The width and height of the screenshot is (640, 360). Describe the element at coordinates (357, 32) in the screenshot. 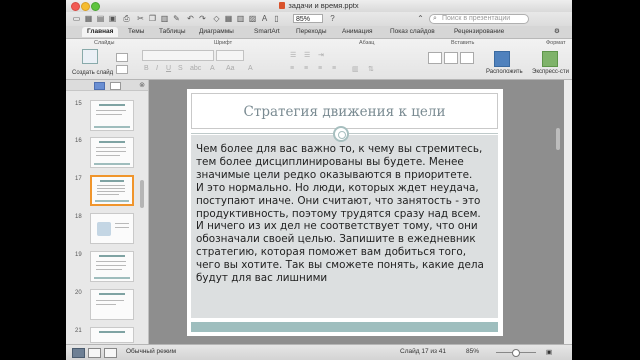

I see `tab-animation: Анимация` at that location.